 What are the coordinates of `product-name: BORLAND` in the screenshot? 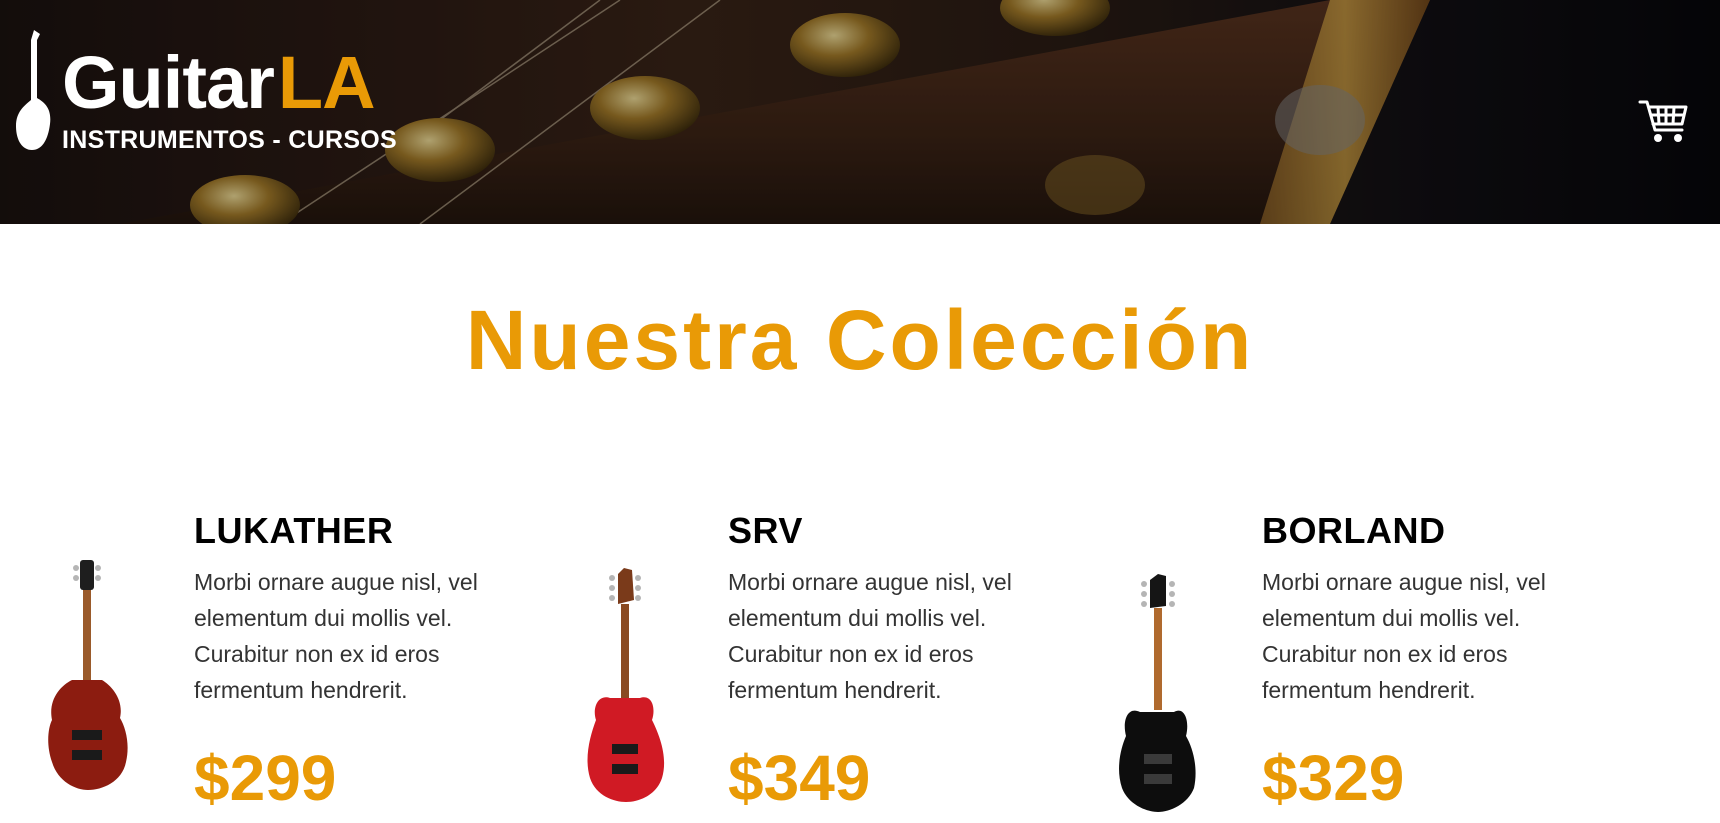 It's located at (1354, 530).